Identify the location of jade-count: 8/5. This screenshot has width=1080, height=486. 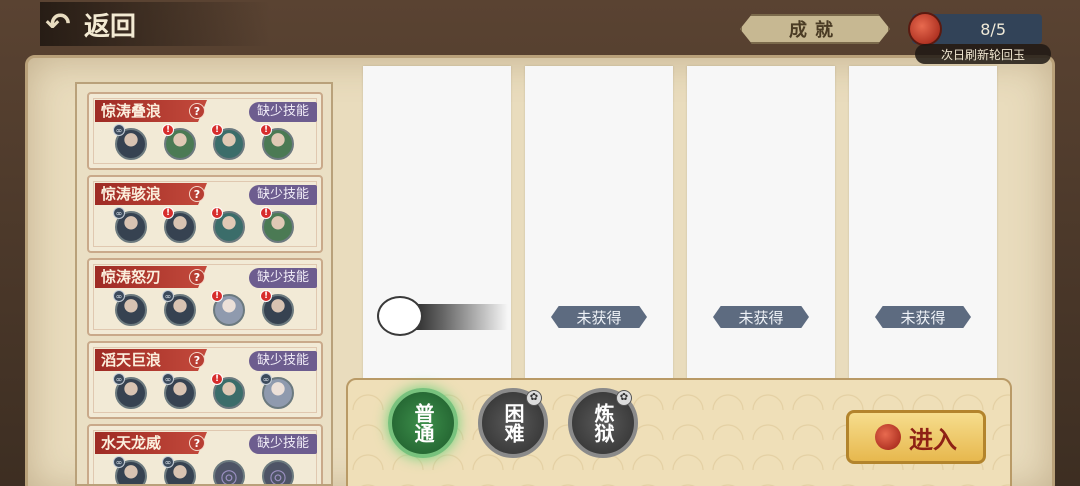
(993, 29).